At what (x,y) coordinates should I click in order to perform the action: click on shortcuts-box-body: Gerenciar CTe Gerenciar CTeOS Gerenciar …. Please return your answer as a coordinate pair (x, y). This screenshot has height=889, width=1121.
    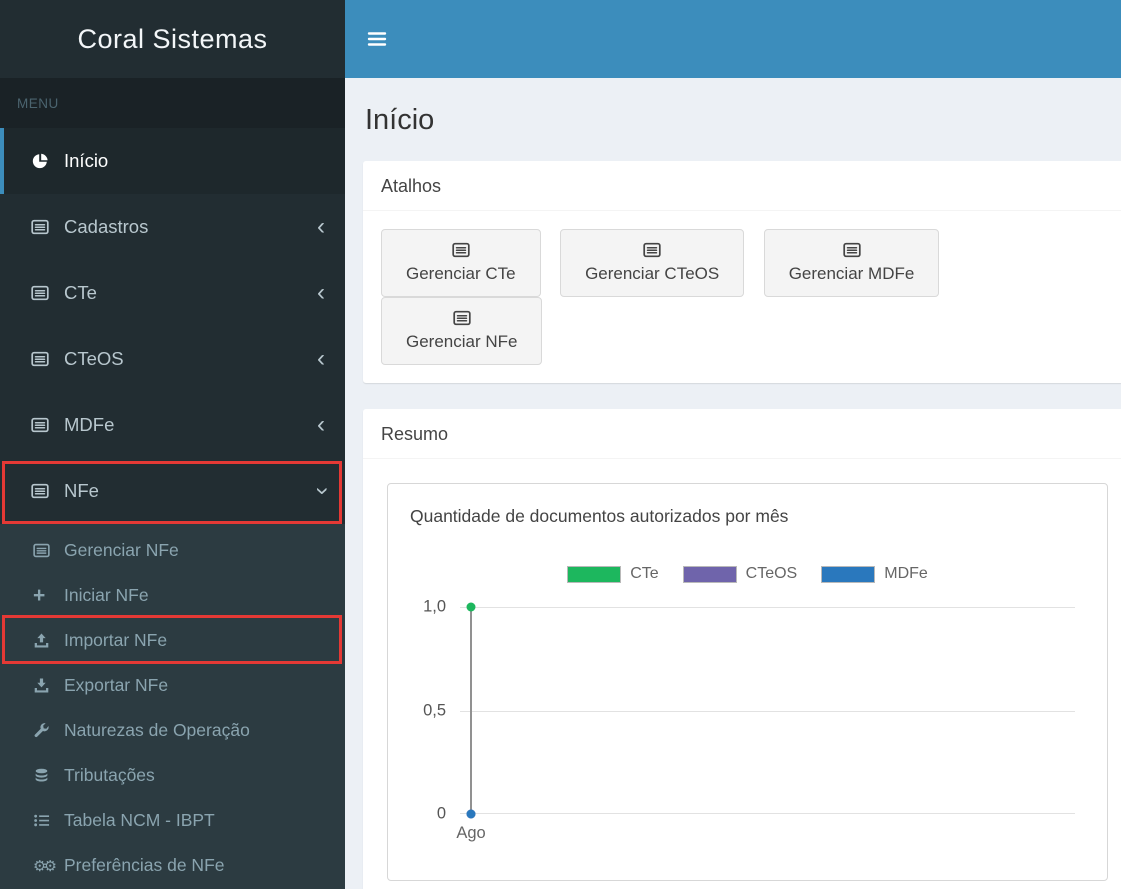
    Looking at the image, I should click on (742, 297).